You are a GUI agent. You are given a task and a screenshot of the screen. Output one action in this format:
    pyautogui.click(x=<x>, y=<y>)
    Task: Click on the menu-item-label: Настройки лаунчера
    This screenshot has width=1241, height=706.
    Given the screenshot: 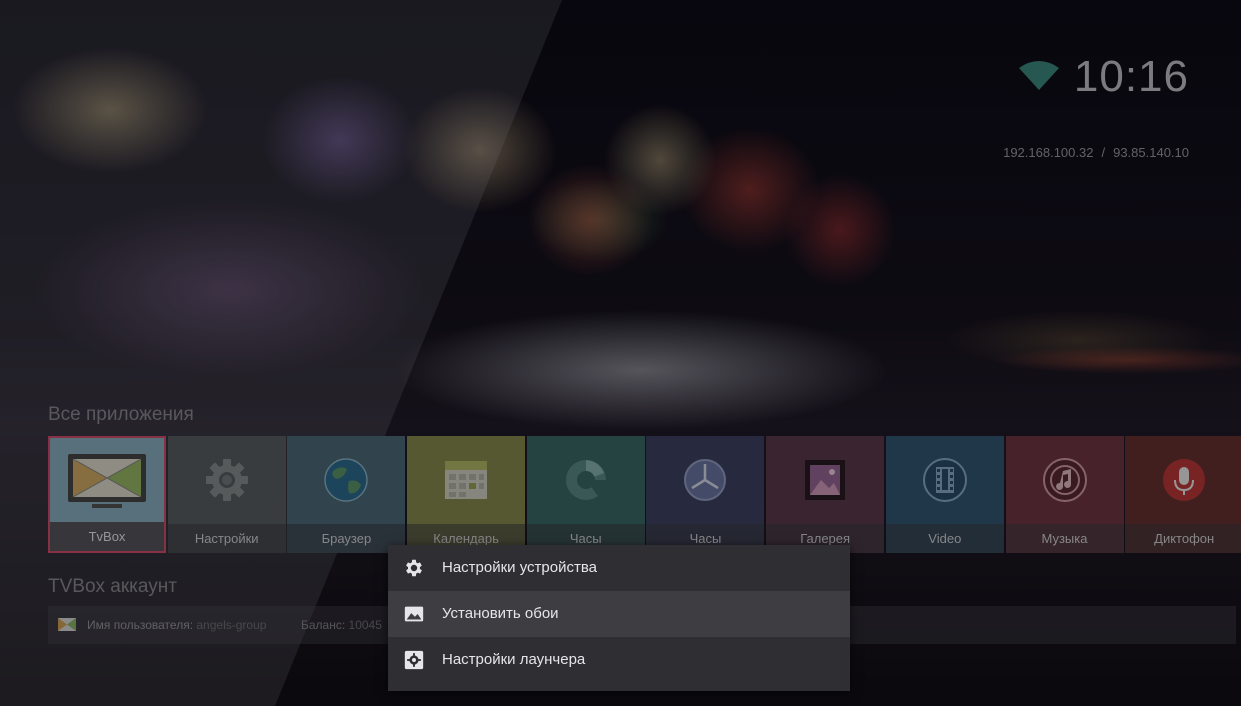 What is the action you would take?
    pyautogui.click(x=514, y=659)
    